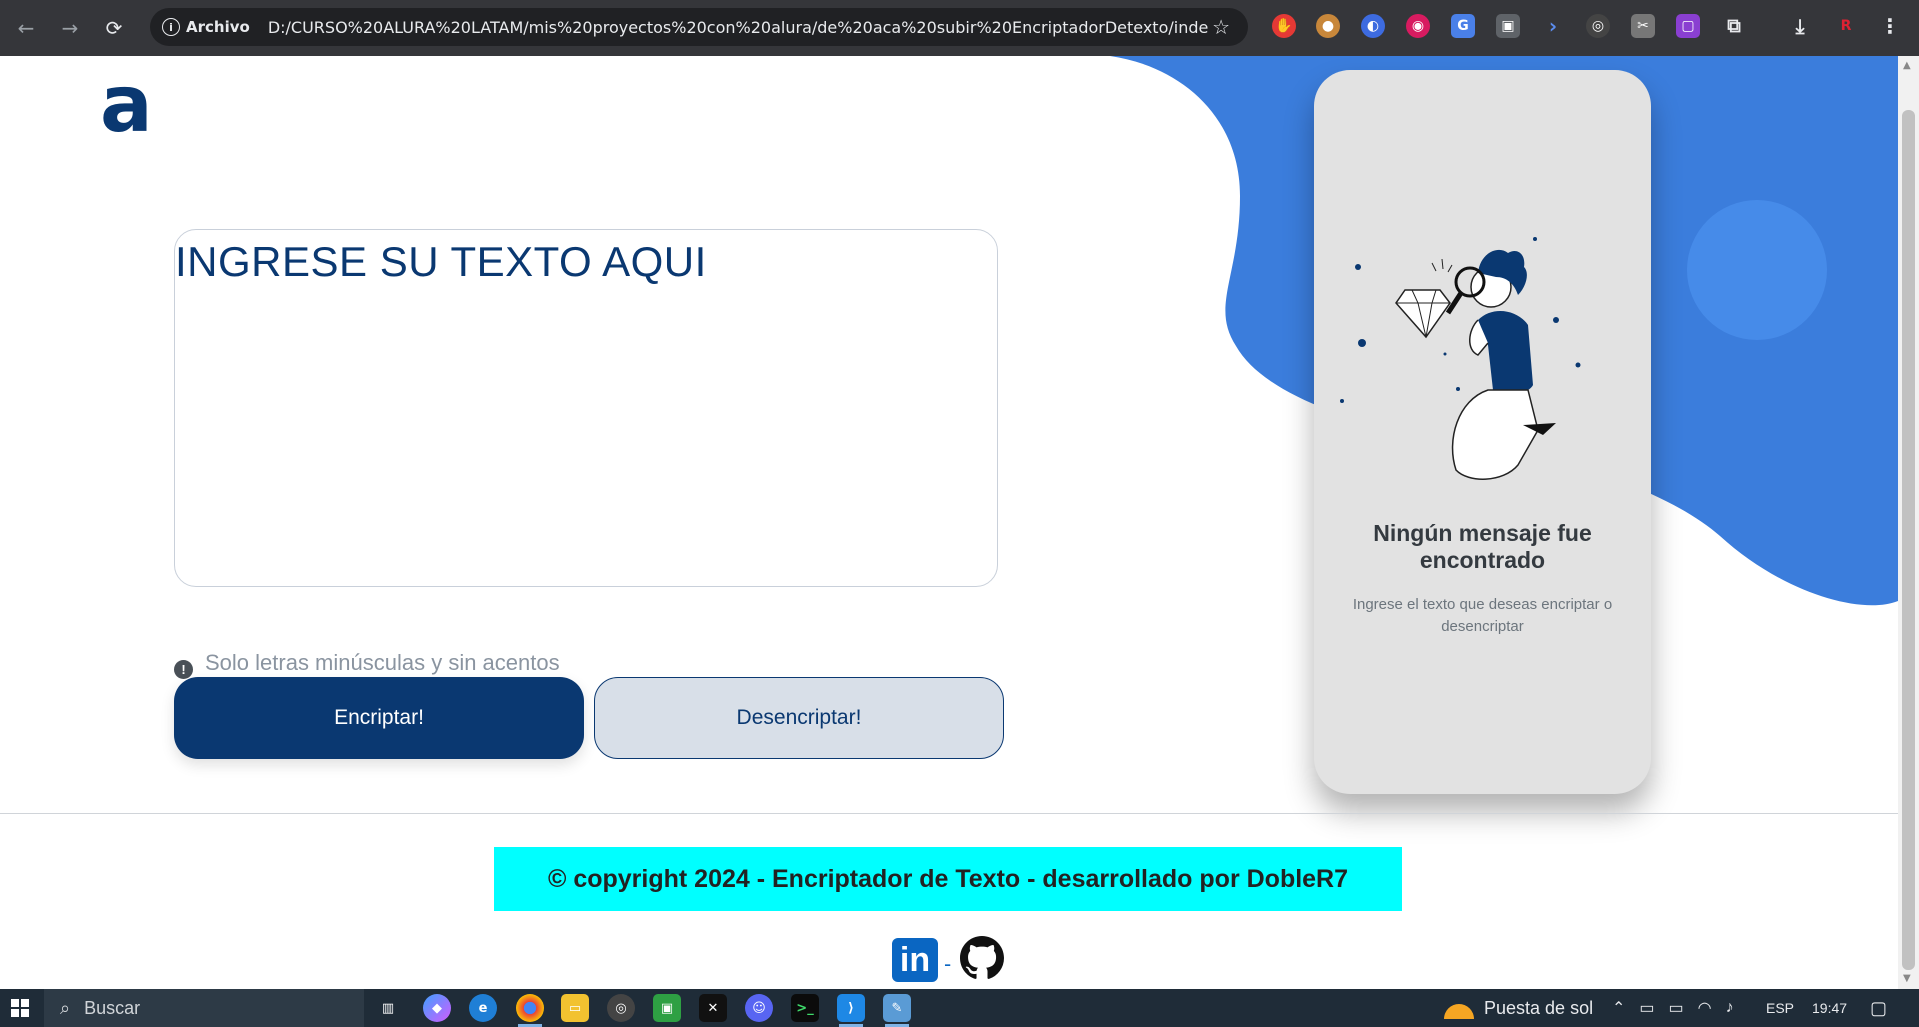  Describe the element at coordinates (70, 28) in the screenshot. I see `forward-button: →` at that location.